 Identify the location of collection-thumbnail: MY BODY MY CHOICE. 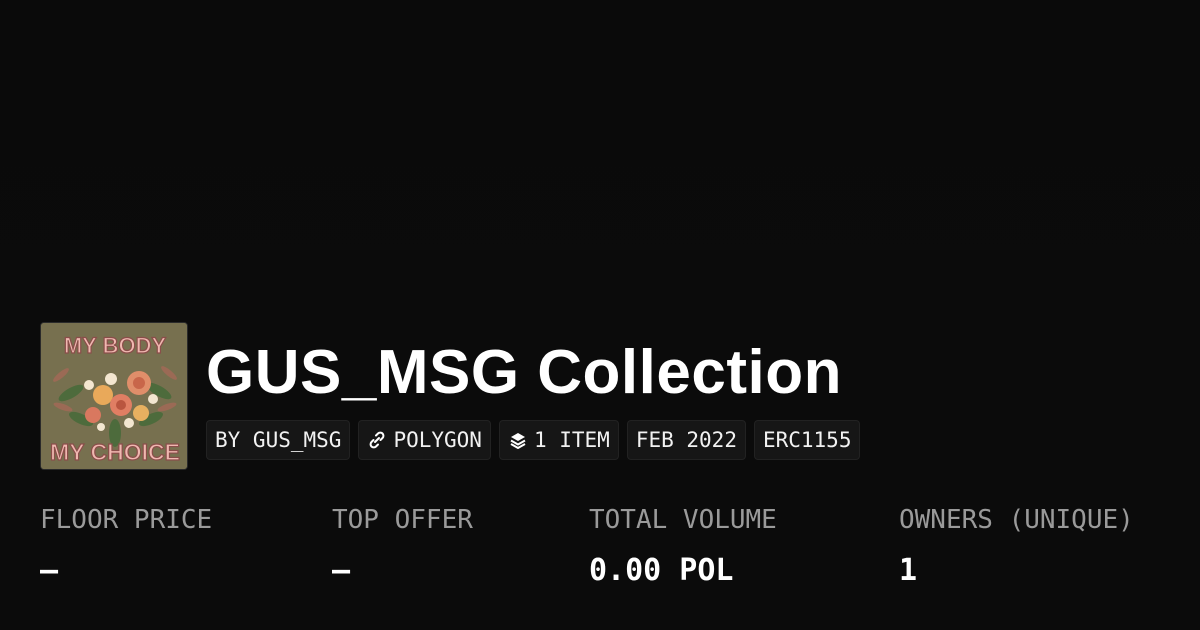
(114, 396).